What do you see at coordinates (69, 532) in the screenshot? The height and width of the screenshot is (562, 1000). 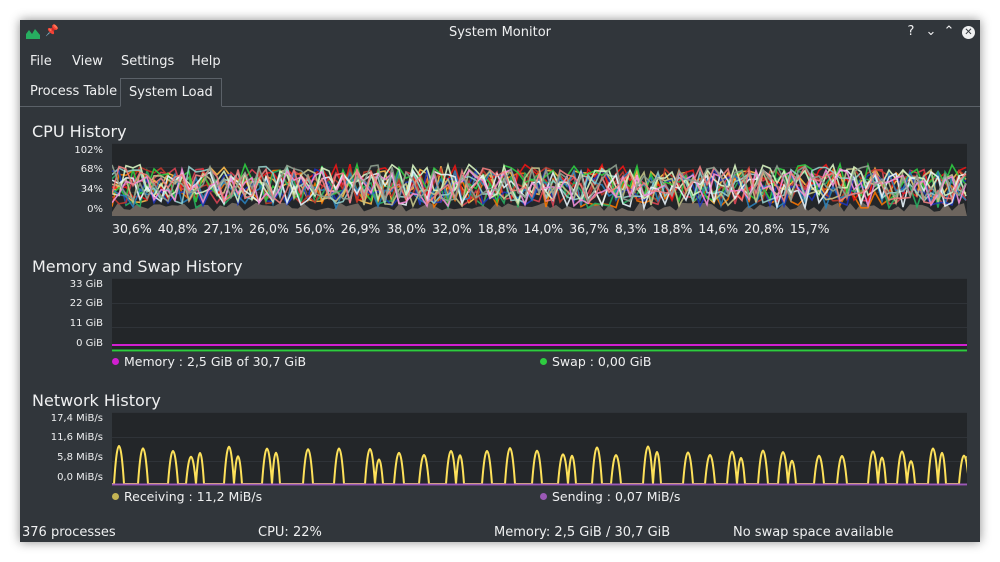 I see `status-processes: 376 processes` at bounding box center [69, 532].